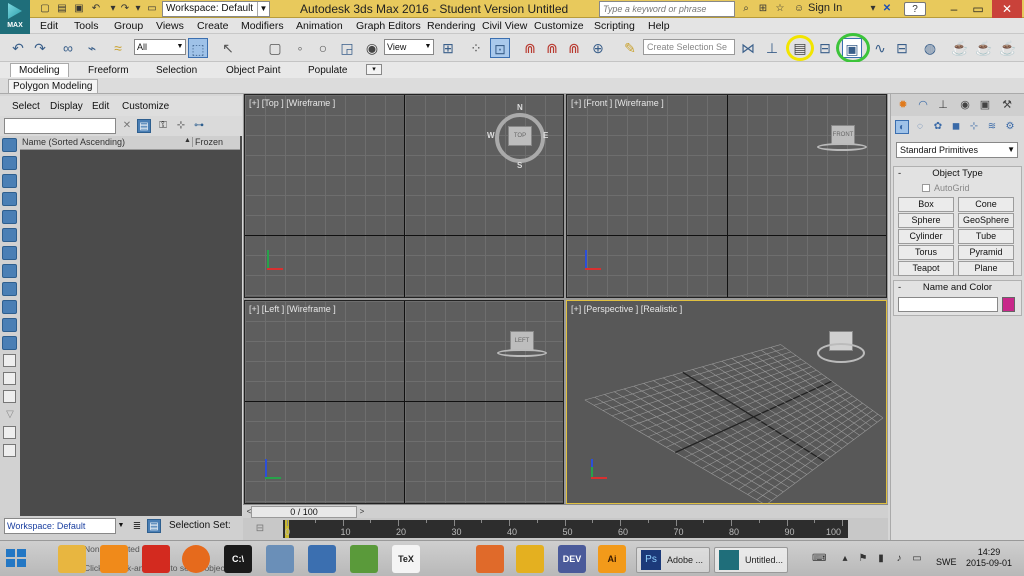  Describe the element at coordinates (965, 105) in the screenshot. I see `motion-tab-icon: ◉` at that location.